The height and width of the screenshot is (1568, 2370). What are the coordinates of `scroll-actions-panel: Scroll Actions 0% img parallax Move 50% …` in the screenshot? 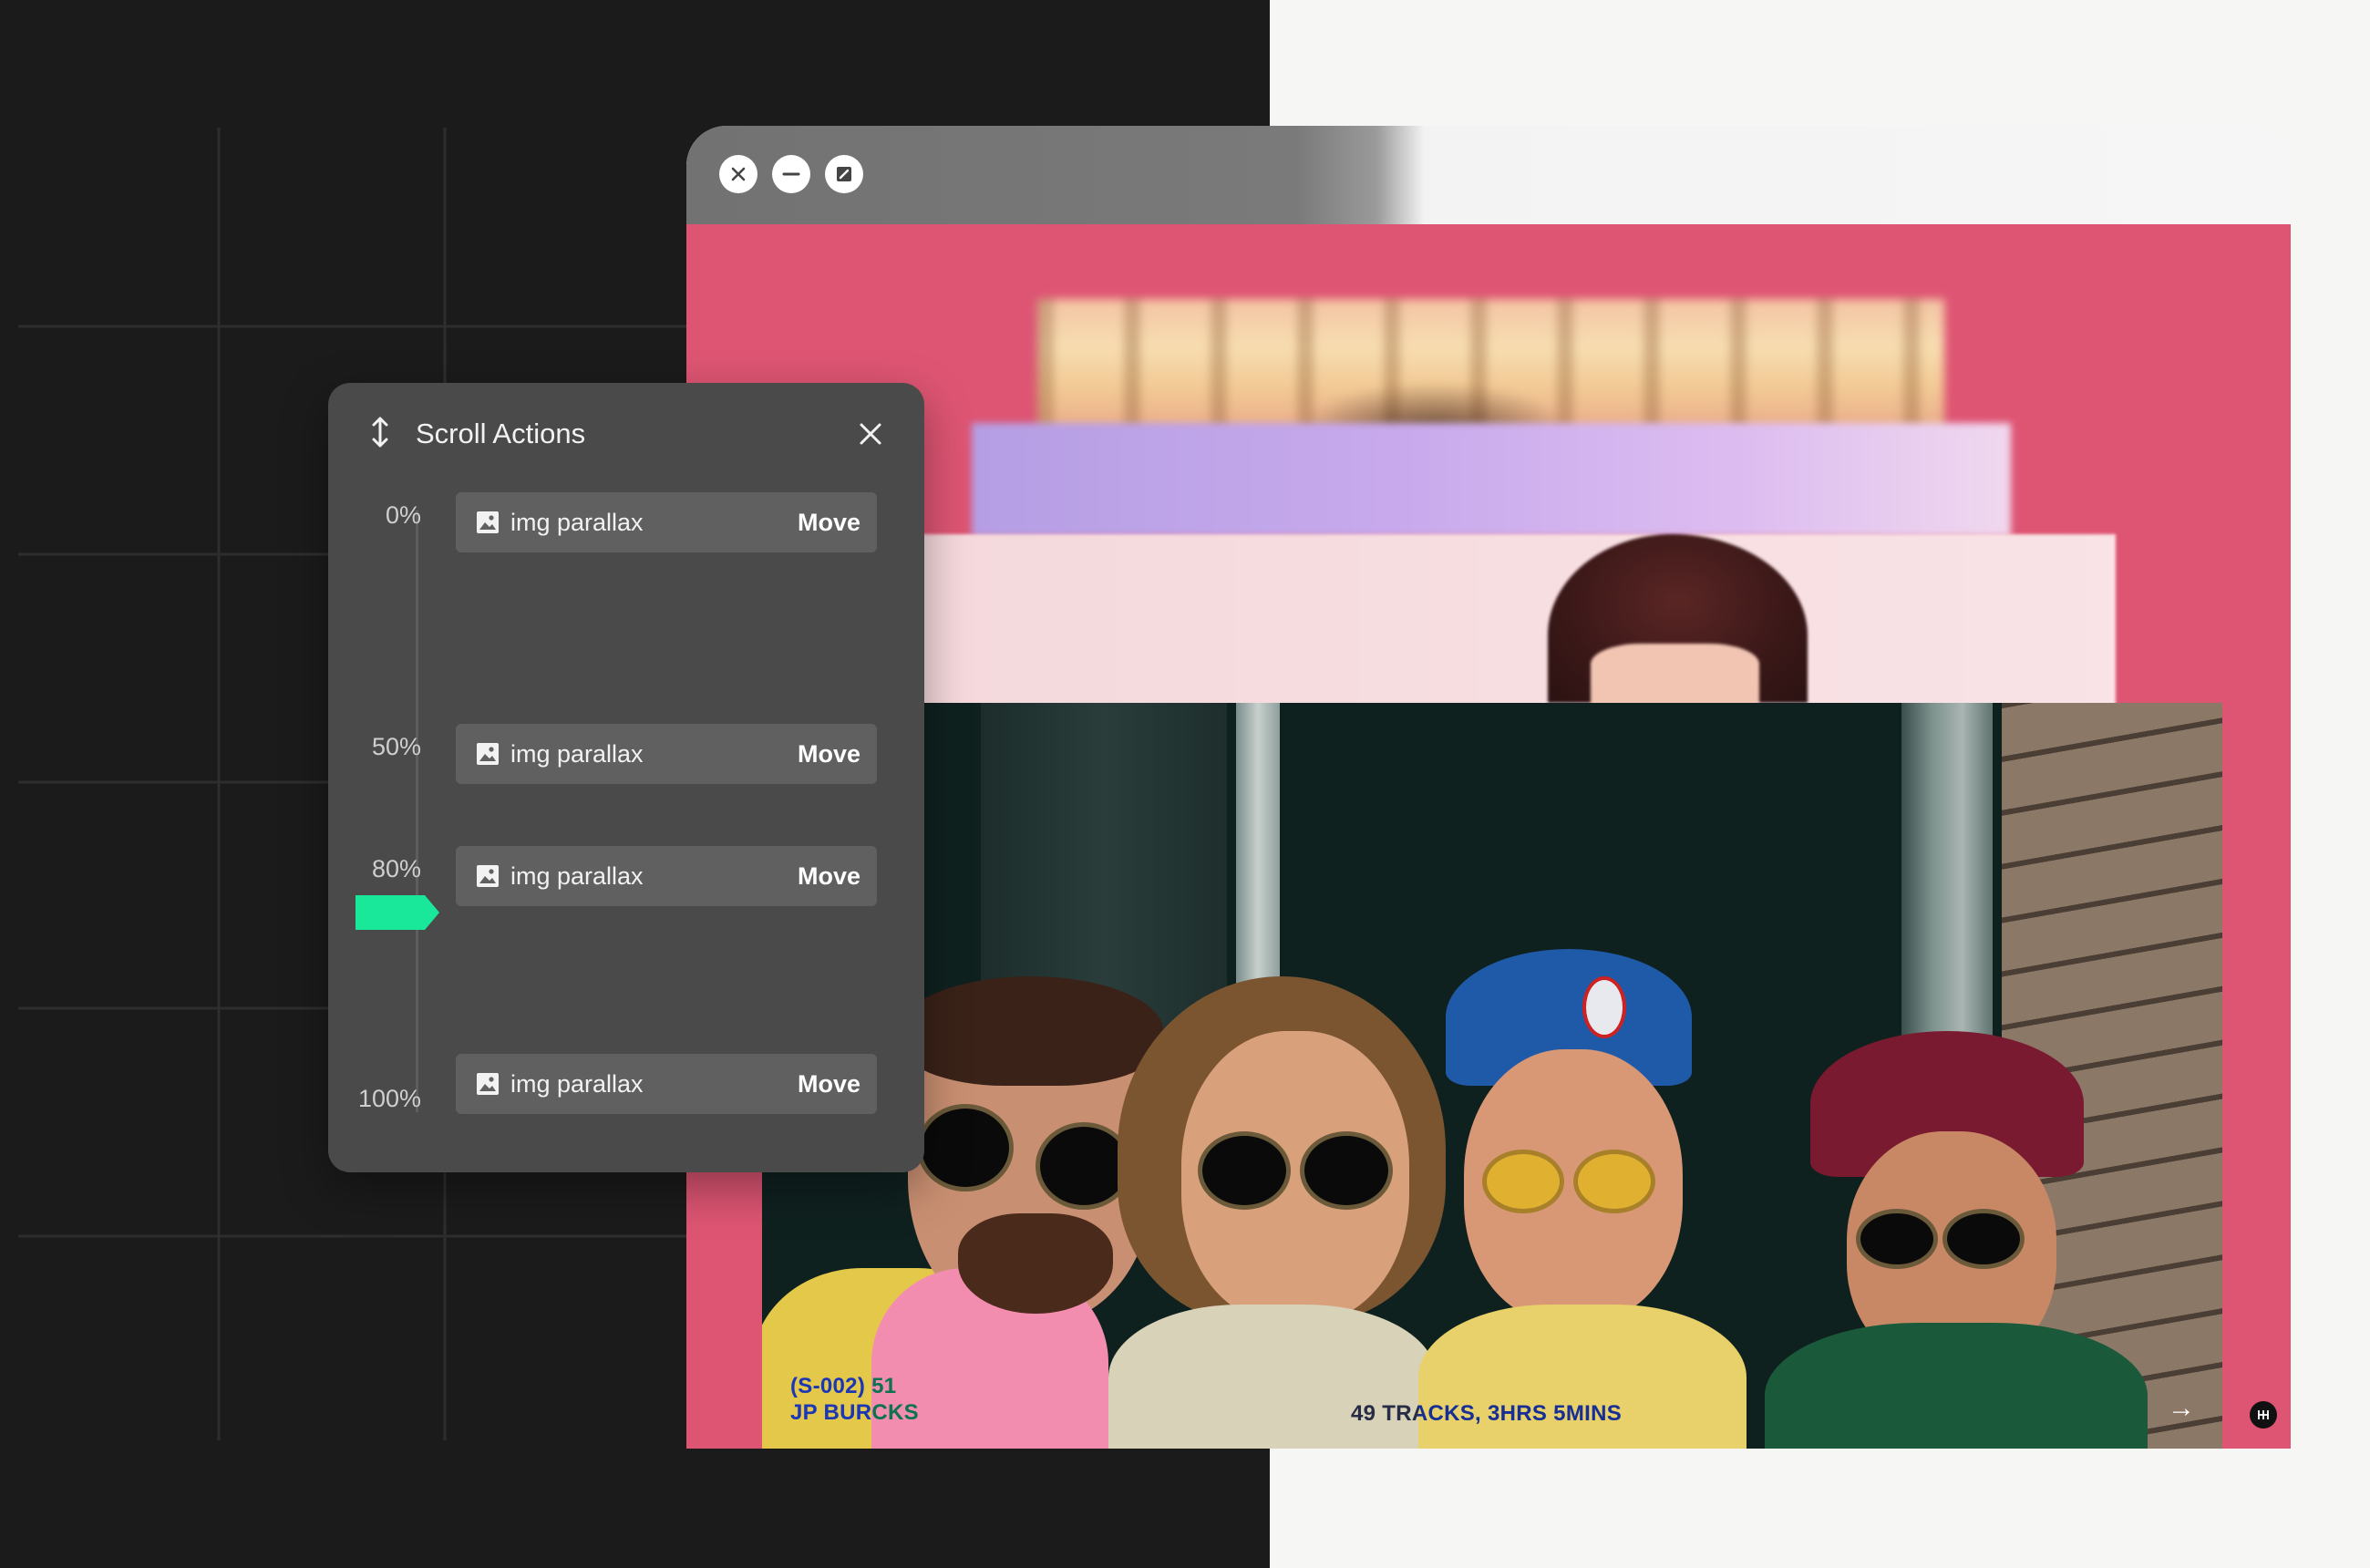 It's located at (626, 777).